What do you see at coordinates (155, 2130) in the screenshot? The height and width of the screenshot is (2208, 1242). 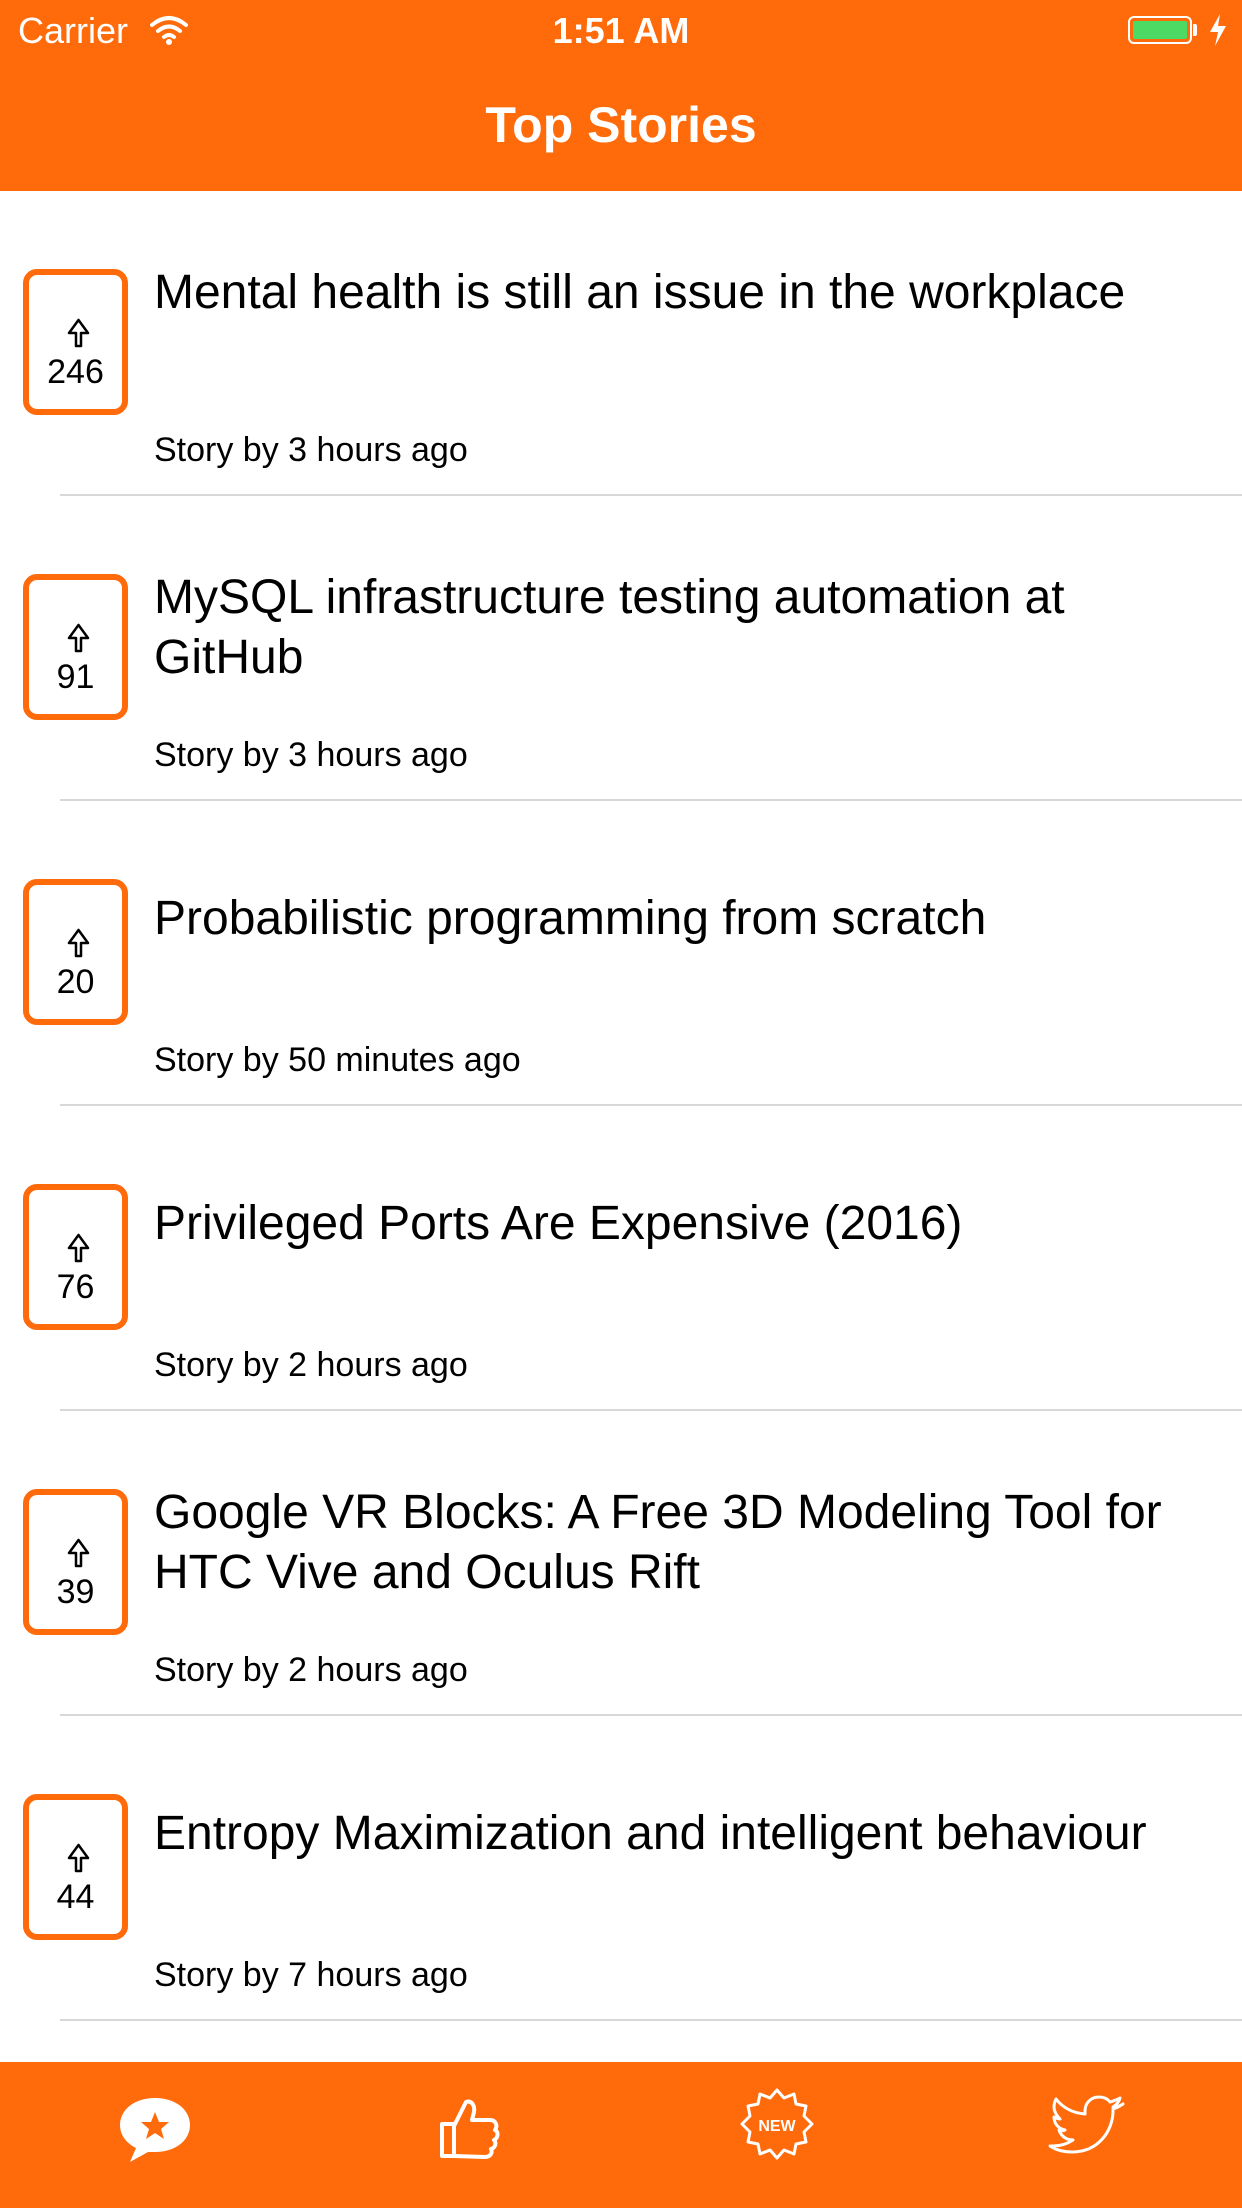 I see `star-chat-bubble-icon` at bounding box center [155, 2130].